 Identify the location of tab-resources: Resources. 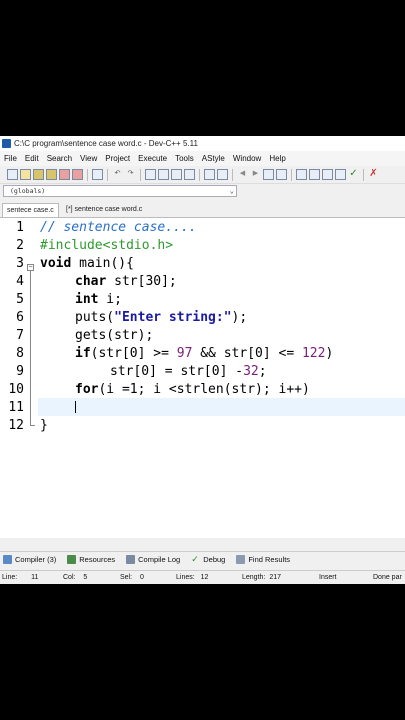
(89, 559).